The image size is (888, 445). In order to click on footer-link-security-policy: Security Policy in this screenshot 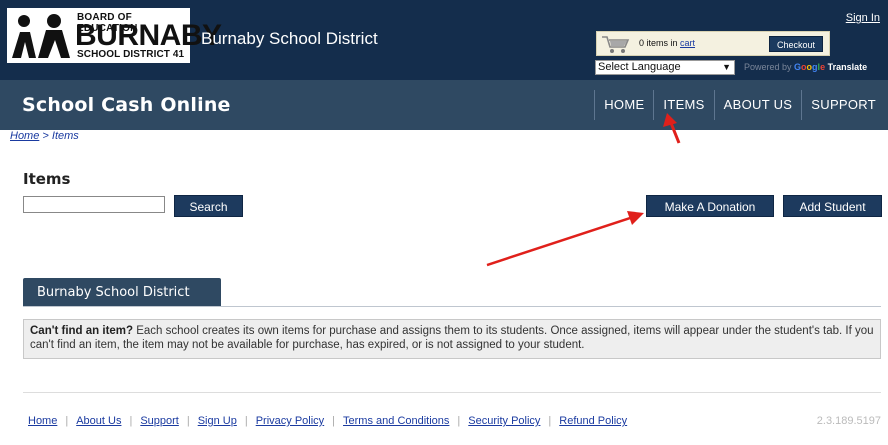, I will do `click(504, 421)`.